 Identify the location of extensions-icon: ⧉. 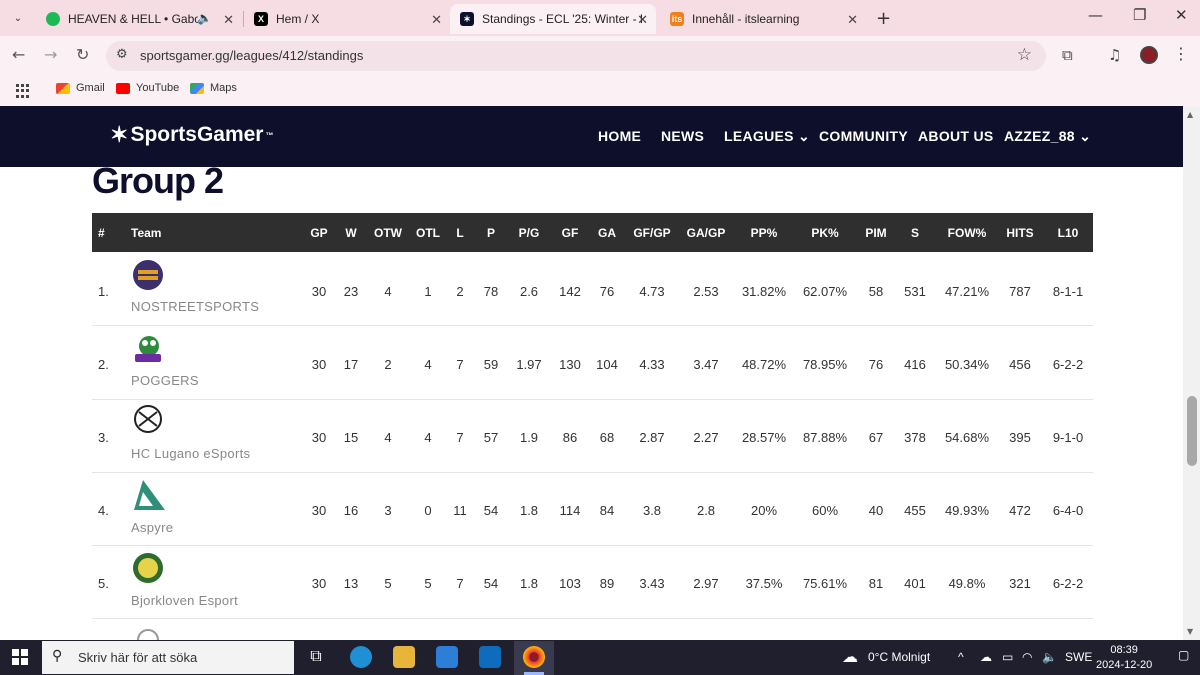
(1067, 55).